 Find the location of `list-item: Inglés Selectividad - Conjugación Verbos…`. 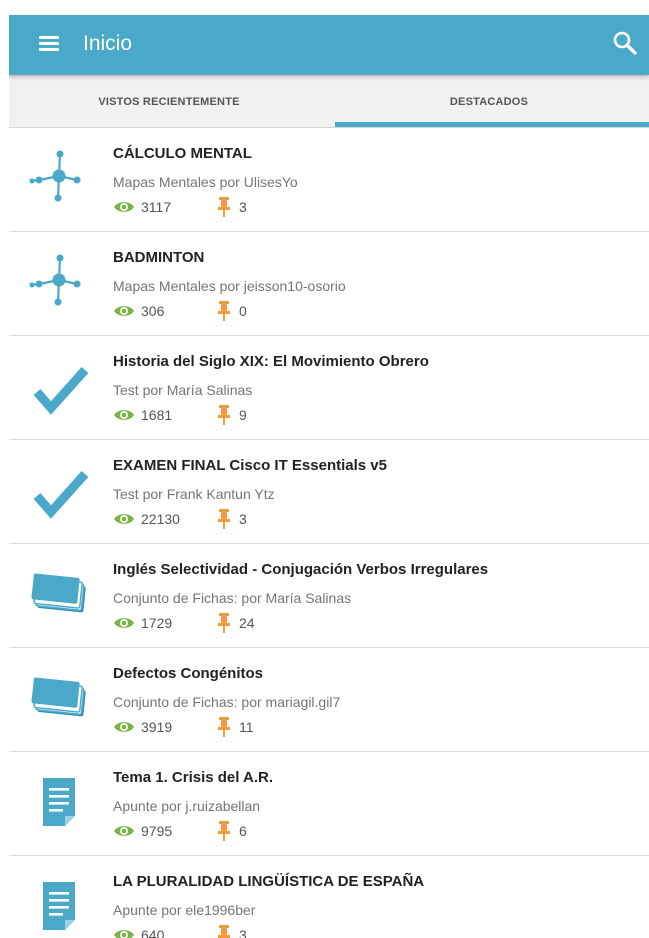

list-item: Inglés Selectividad - Conjugación Verbos… is located at coordinates (329, 596).